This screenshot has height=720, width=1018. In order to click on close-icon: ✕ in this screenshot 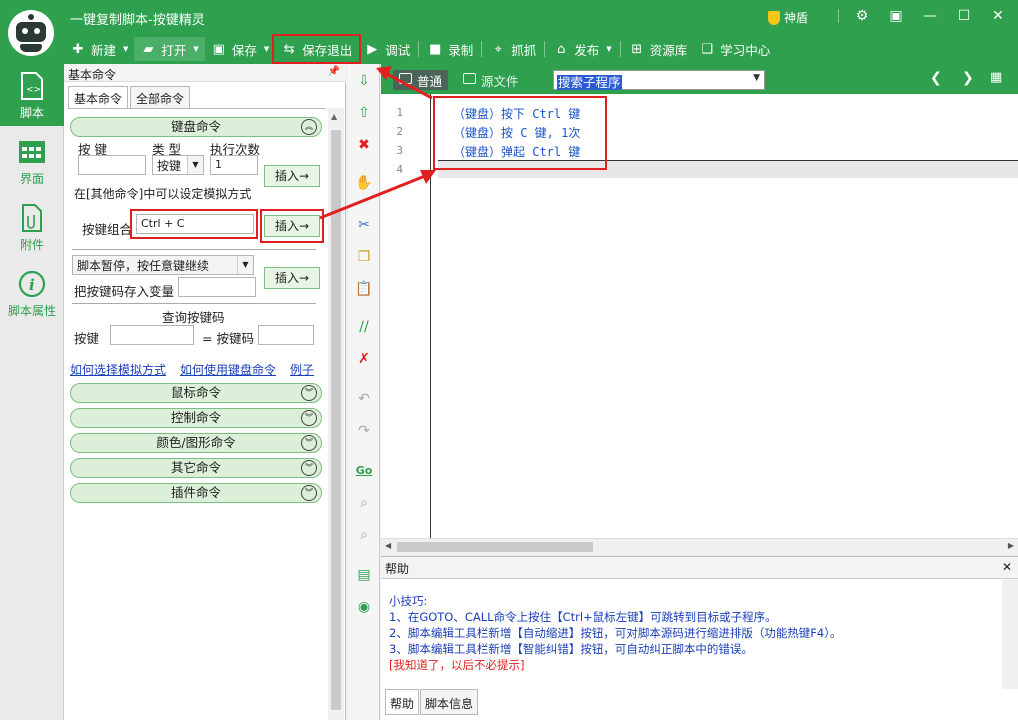, I will do `click(1007, 567)`.